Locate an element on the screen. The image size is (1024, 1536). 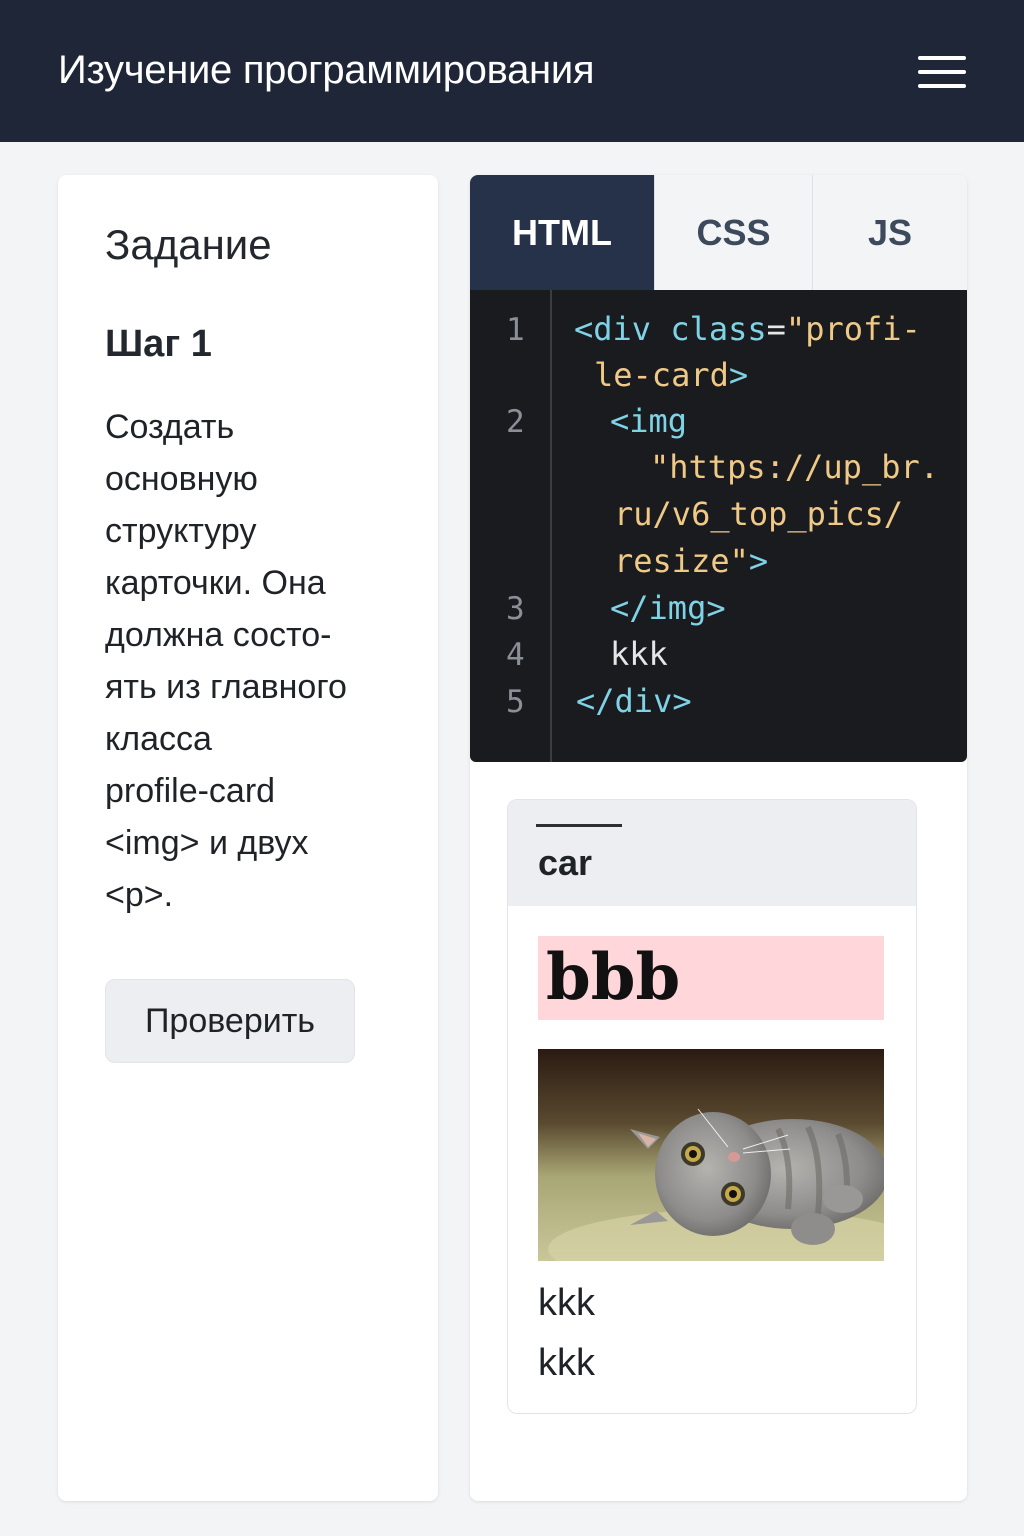
code-token-string: resize" is located at coordinates (681, 561).